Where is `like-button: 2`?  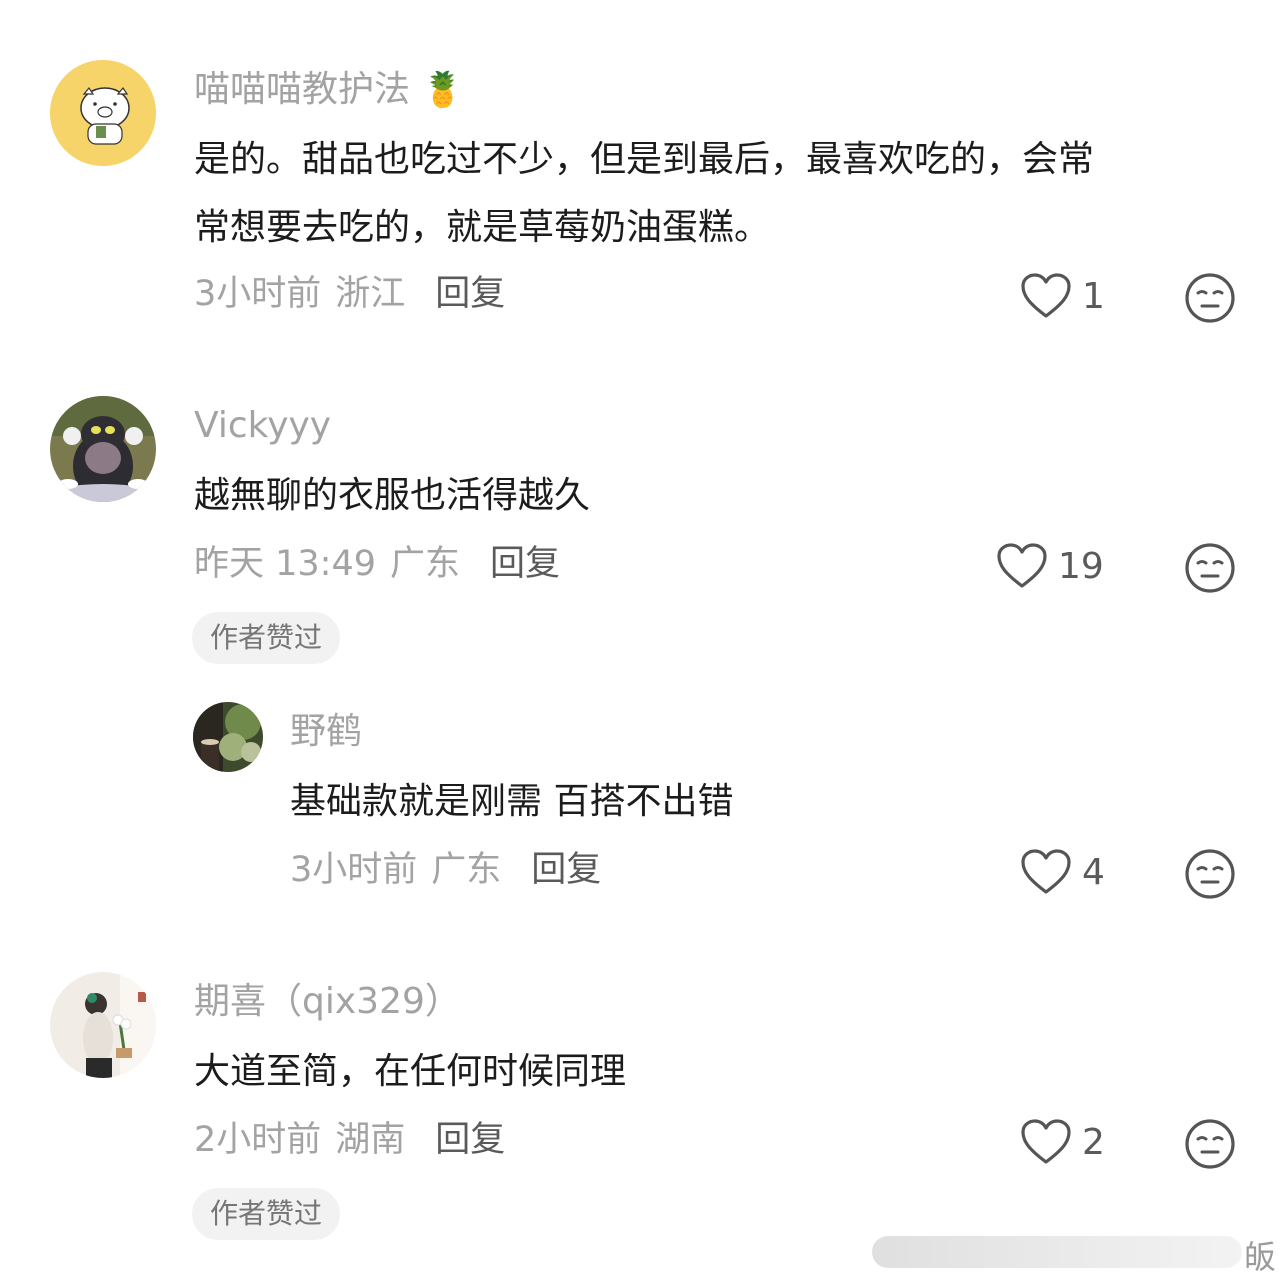 like-button: 2 is located at coordinates (1062, 1142).